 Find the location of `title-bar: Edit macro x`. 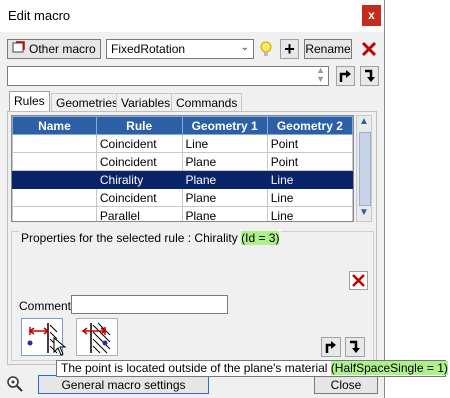

title-bar: Edit macro x is located at coordinates (192, 16).